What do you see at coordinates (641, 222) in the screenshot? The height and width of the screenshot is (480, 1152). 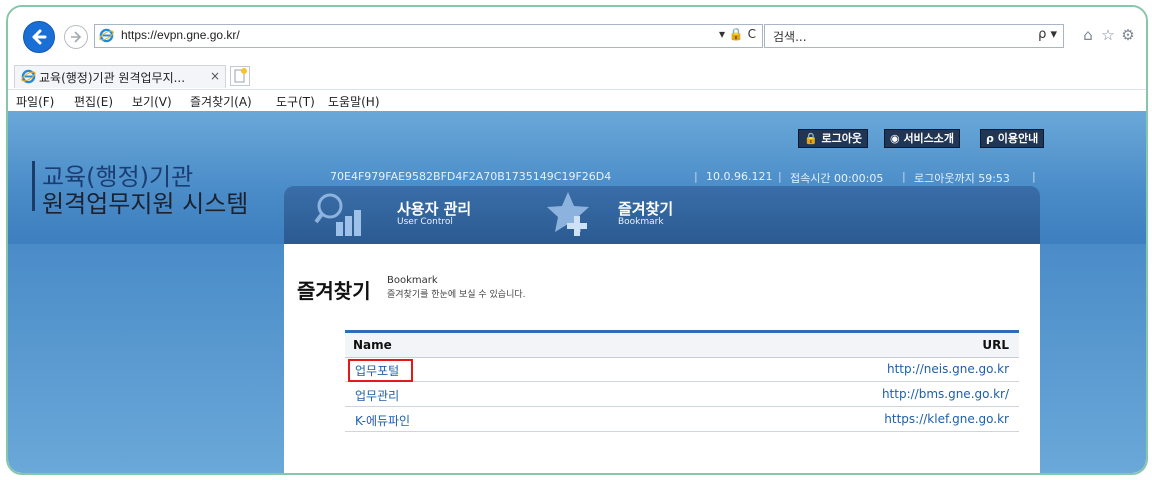 I see `nav-bookmark-subtitle: Bookmark` at bounding box center [641, 222].